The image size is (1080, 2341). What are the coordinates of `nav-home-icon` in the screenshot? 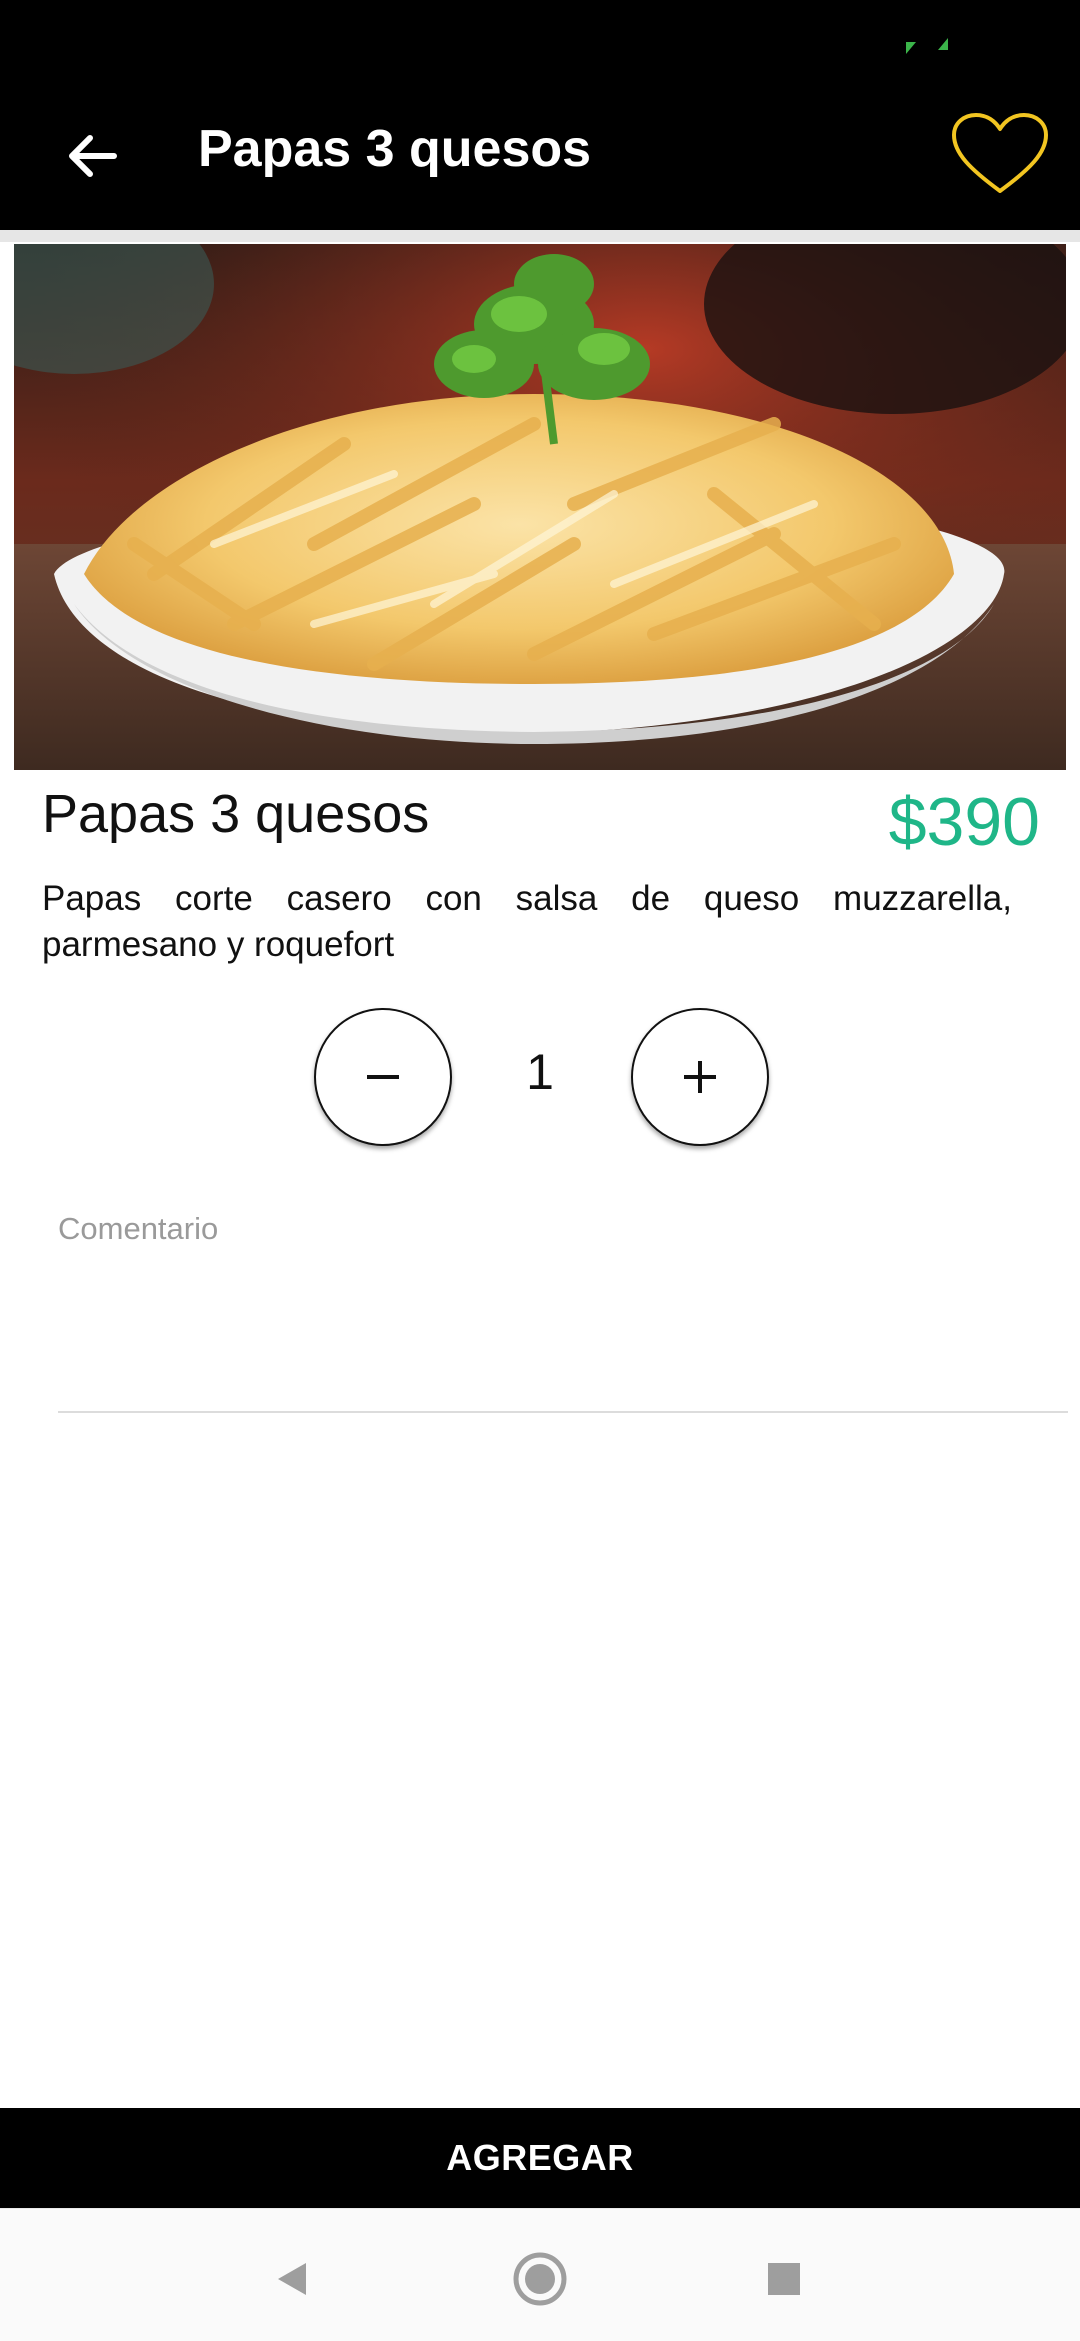 It's located at (540, 2279).